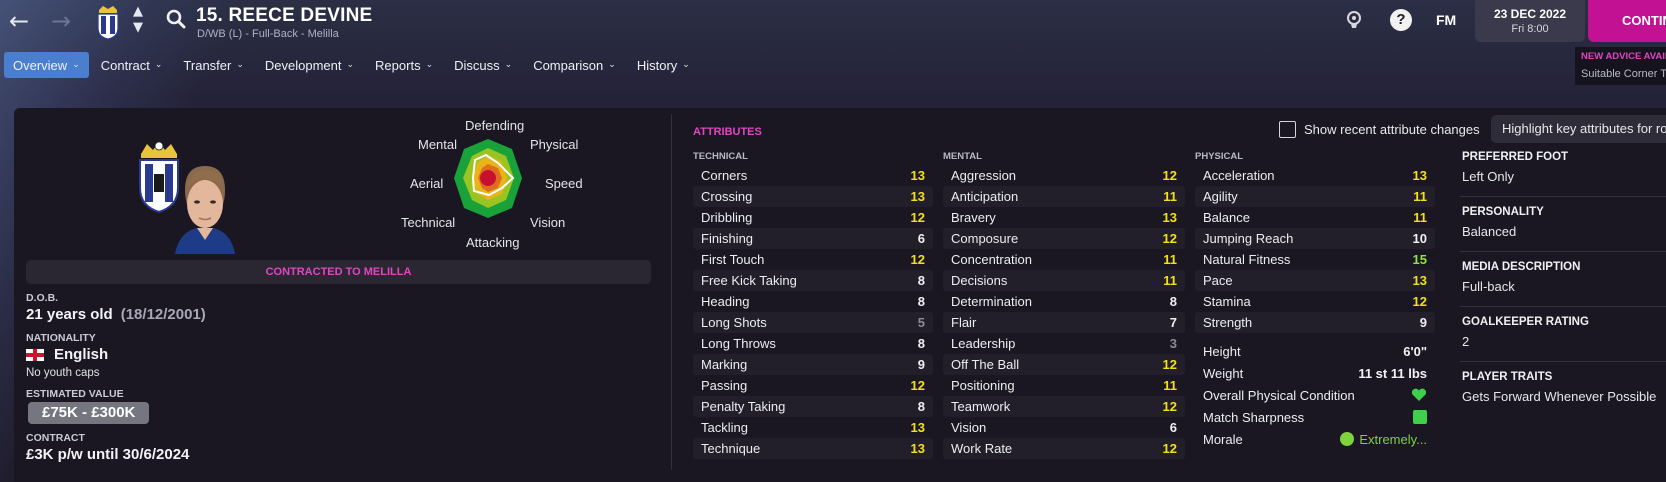  What do you see at coordinates (1489, 231) in the screenshot?
I see `personality-value: Balanced` at bounding box center [1489, 231].